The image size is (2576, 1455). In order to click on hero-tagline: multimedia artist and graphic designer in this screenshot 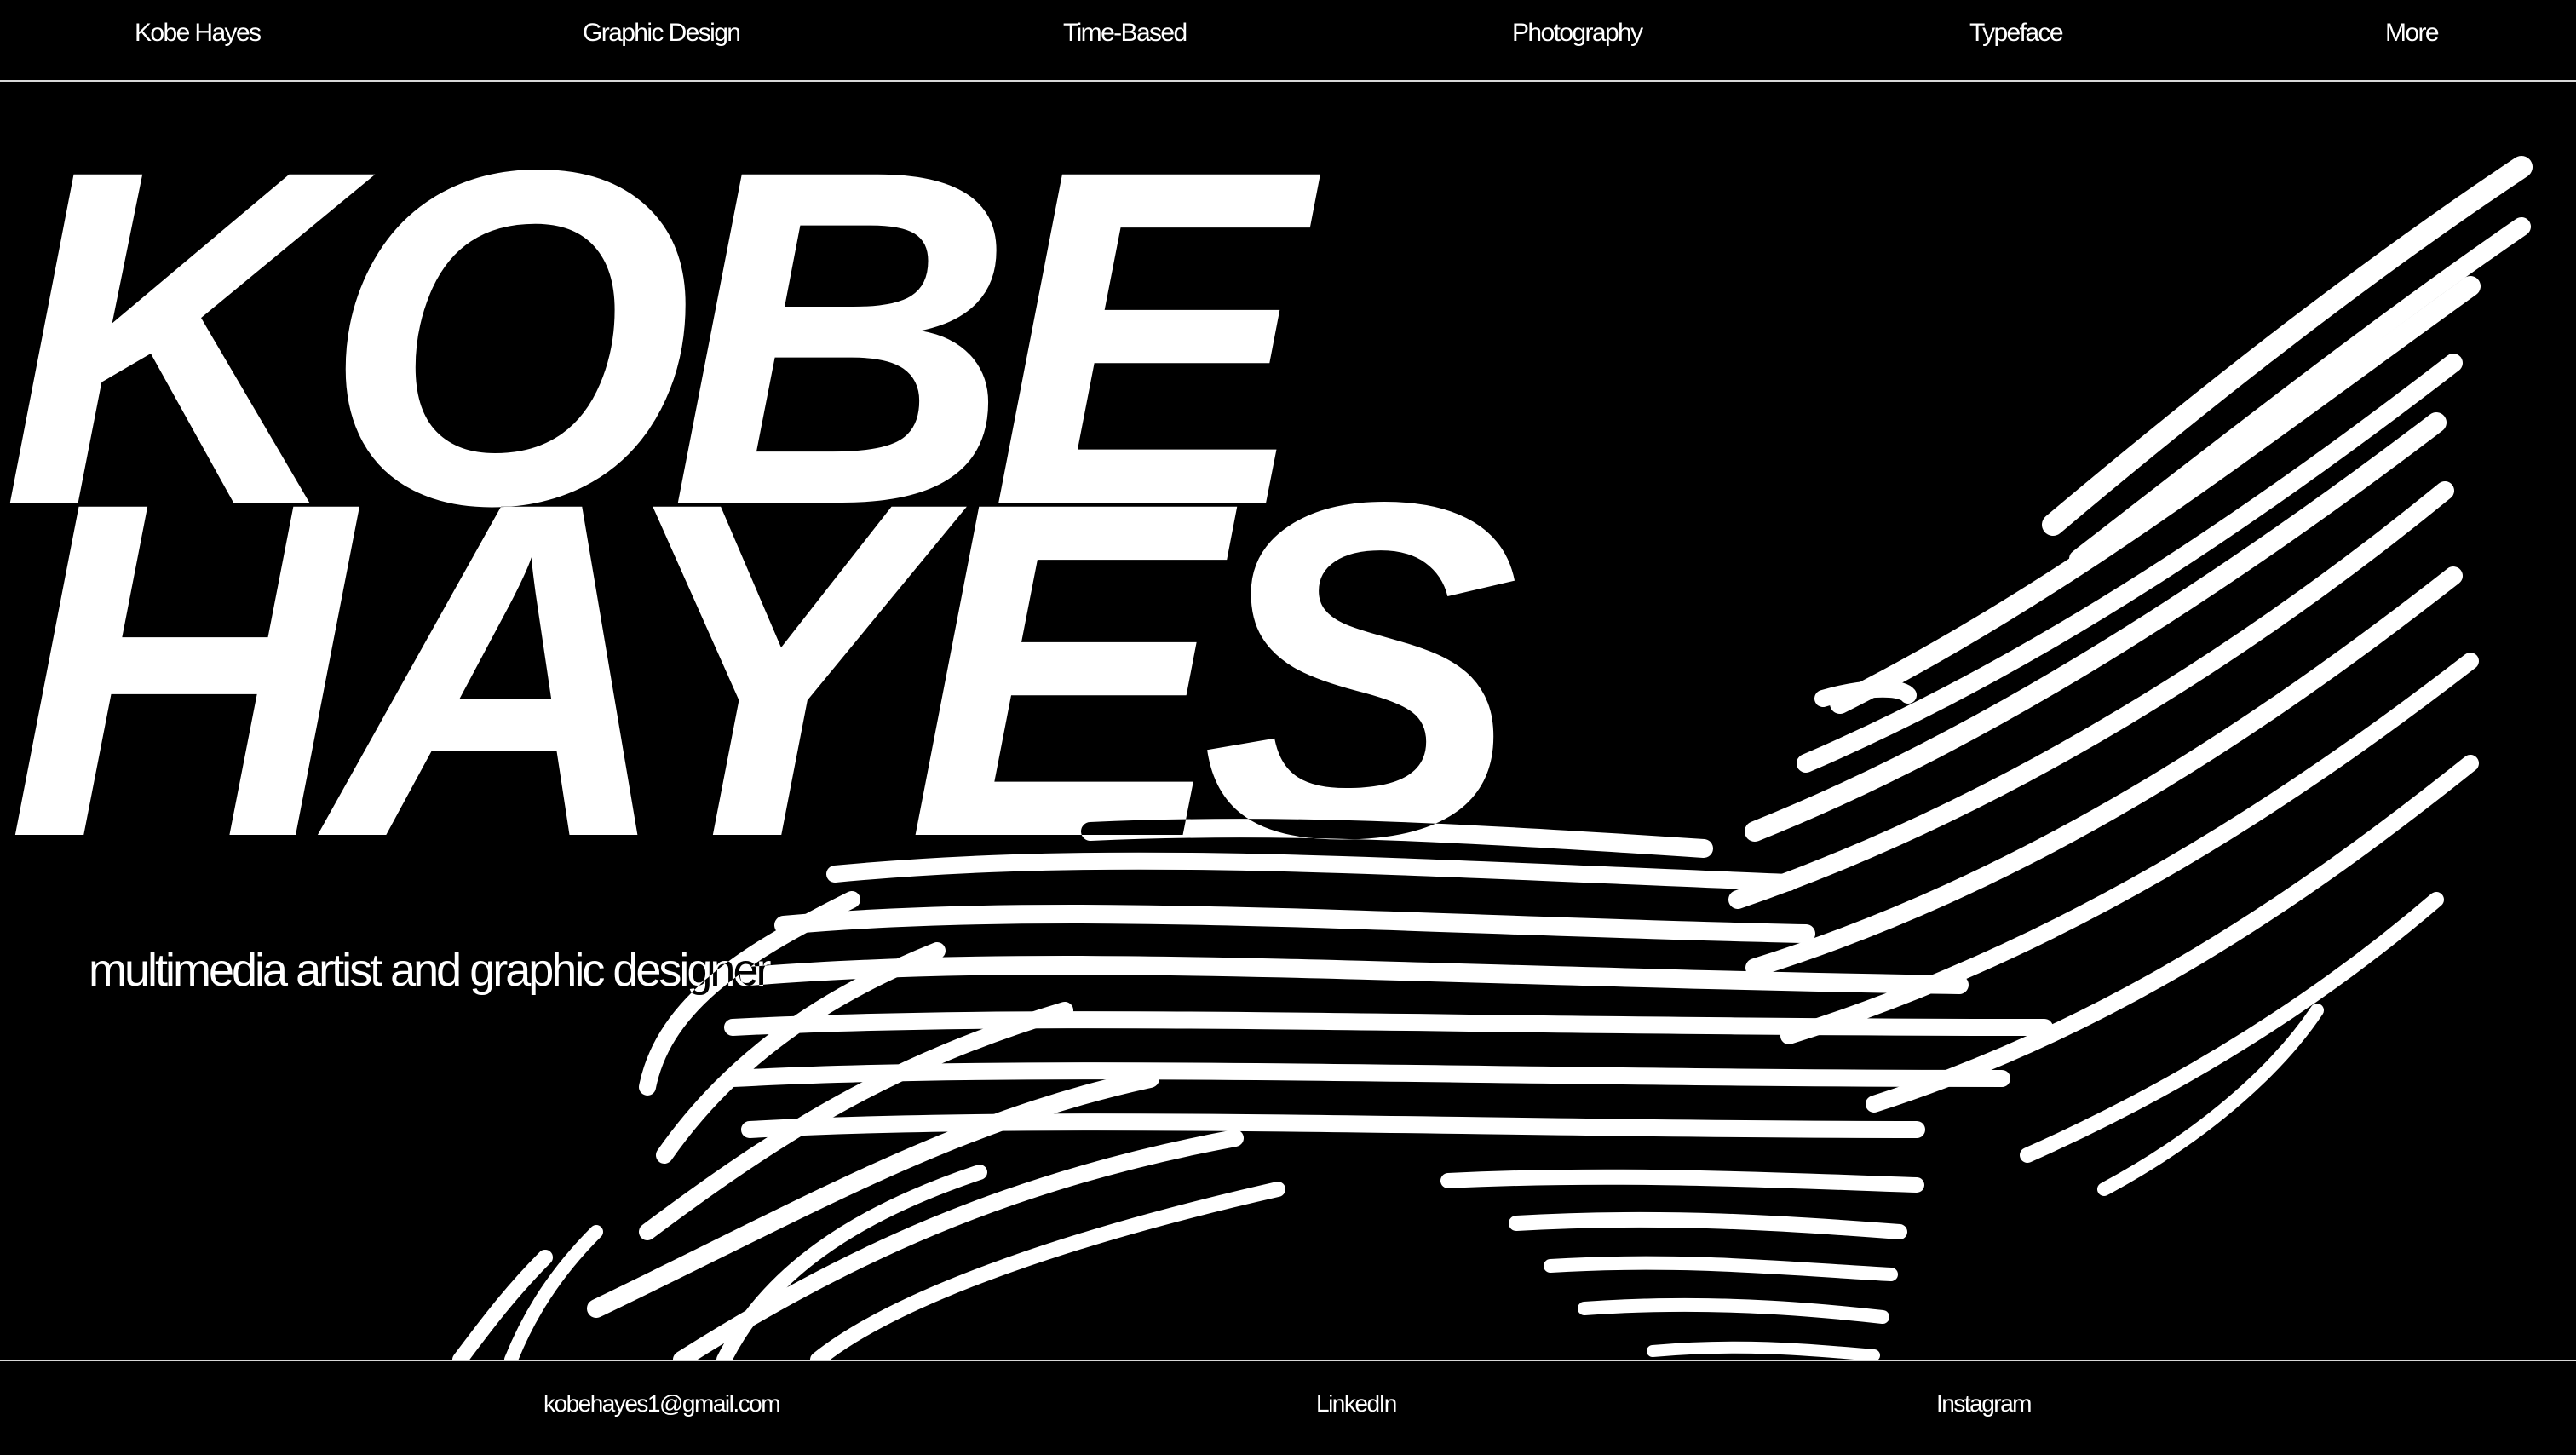, I will do `click(430, 971)`.